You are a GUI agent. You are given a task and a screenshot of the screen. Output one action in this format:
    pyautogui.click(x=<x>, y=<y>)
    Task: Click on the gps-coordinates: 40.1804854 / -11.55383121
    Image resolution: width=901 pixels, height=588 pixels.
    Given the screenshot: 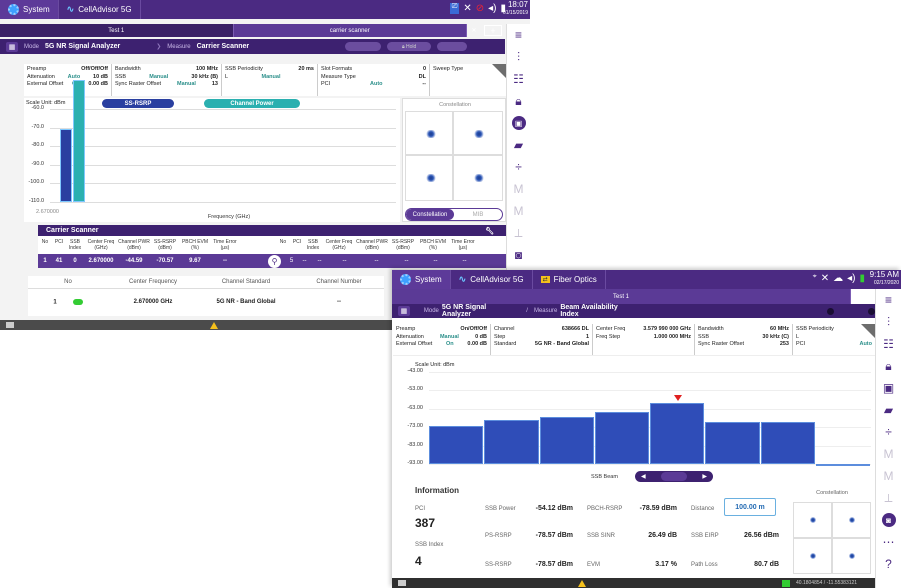 What is the action you would take?
    pyautogui.click(x=827, y=583)
    